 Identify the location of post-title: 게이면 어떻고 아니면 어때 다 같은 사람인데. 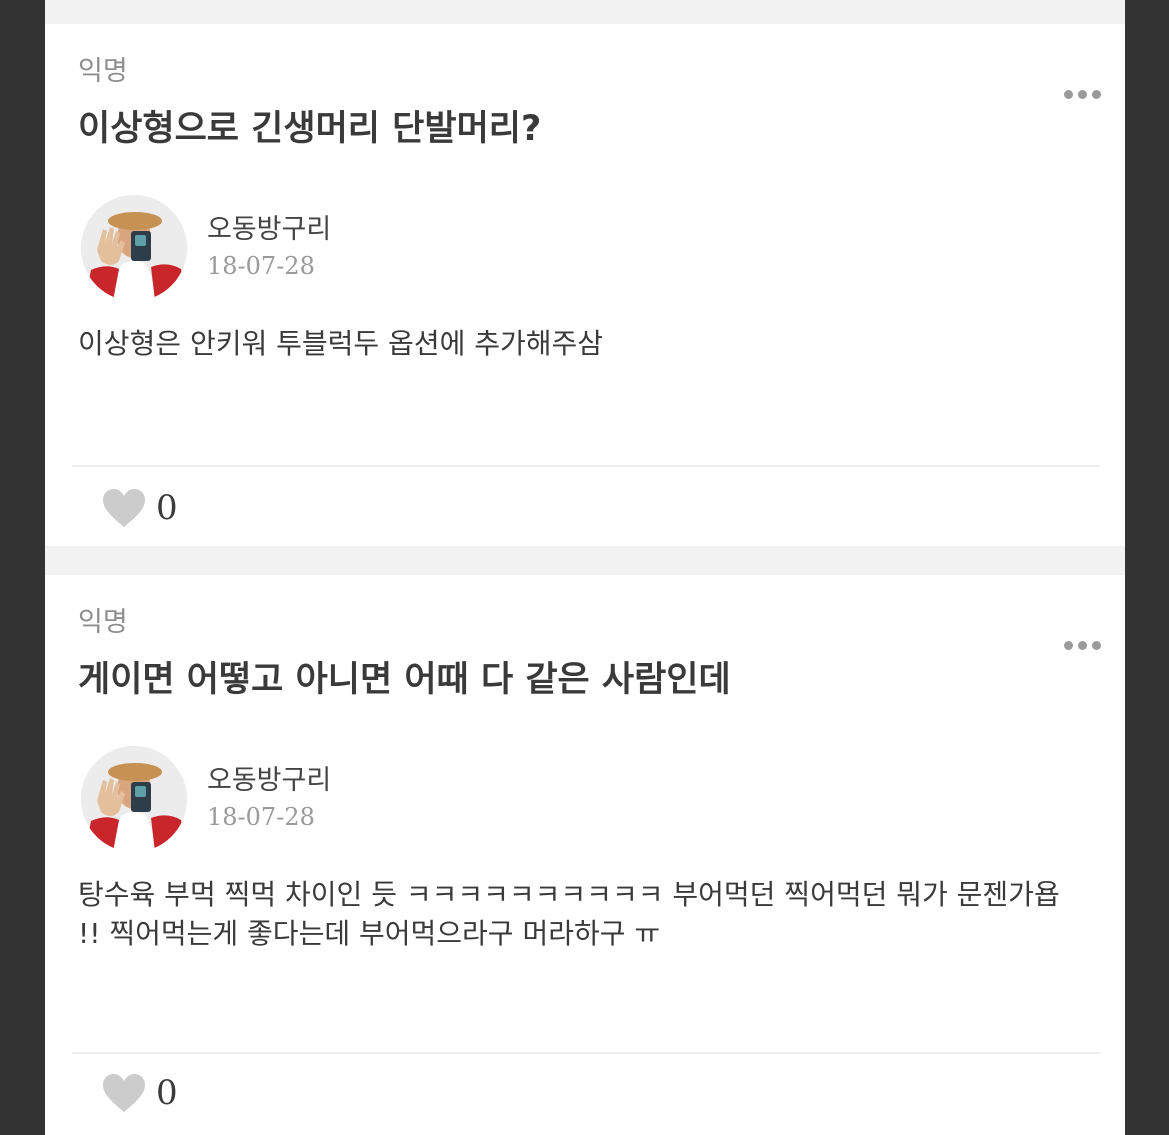
(404, 680).